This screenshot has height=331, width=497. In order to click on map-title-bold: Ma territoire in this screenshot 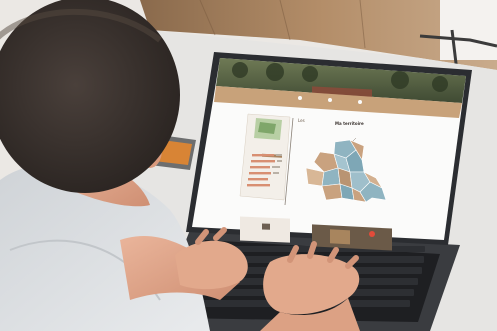, I will do `click(349, 123)`.